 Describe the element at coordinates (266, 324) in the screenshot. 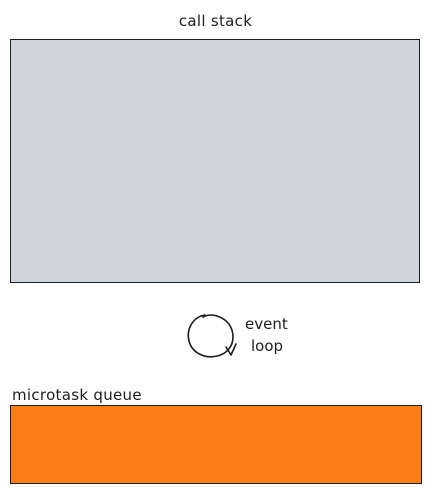

I see `event-loop-label-line1: event` at that location.